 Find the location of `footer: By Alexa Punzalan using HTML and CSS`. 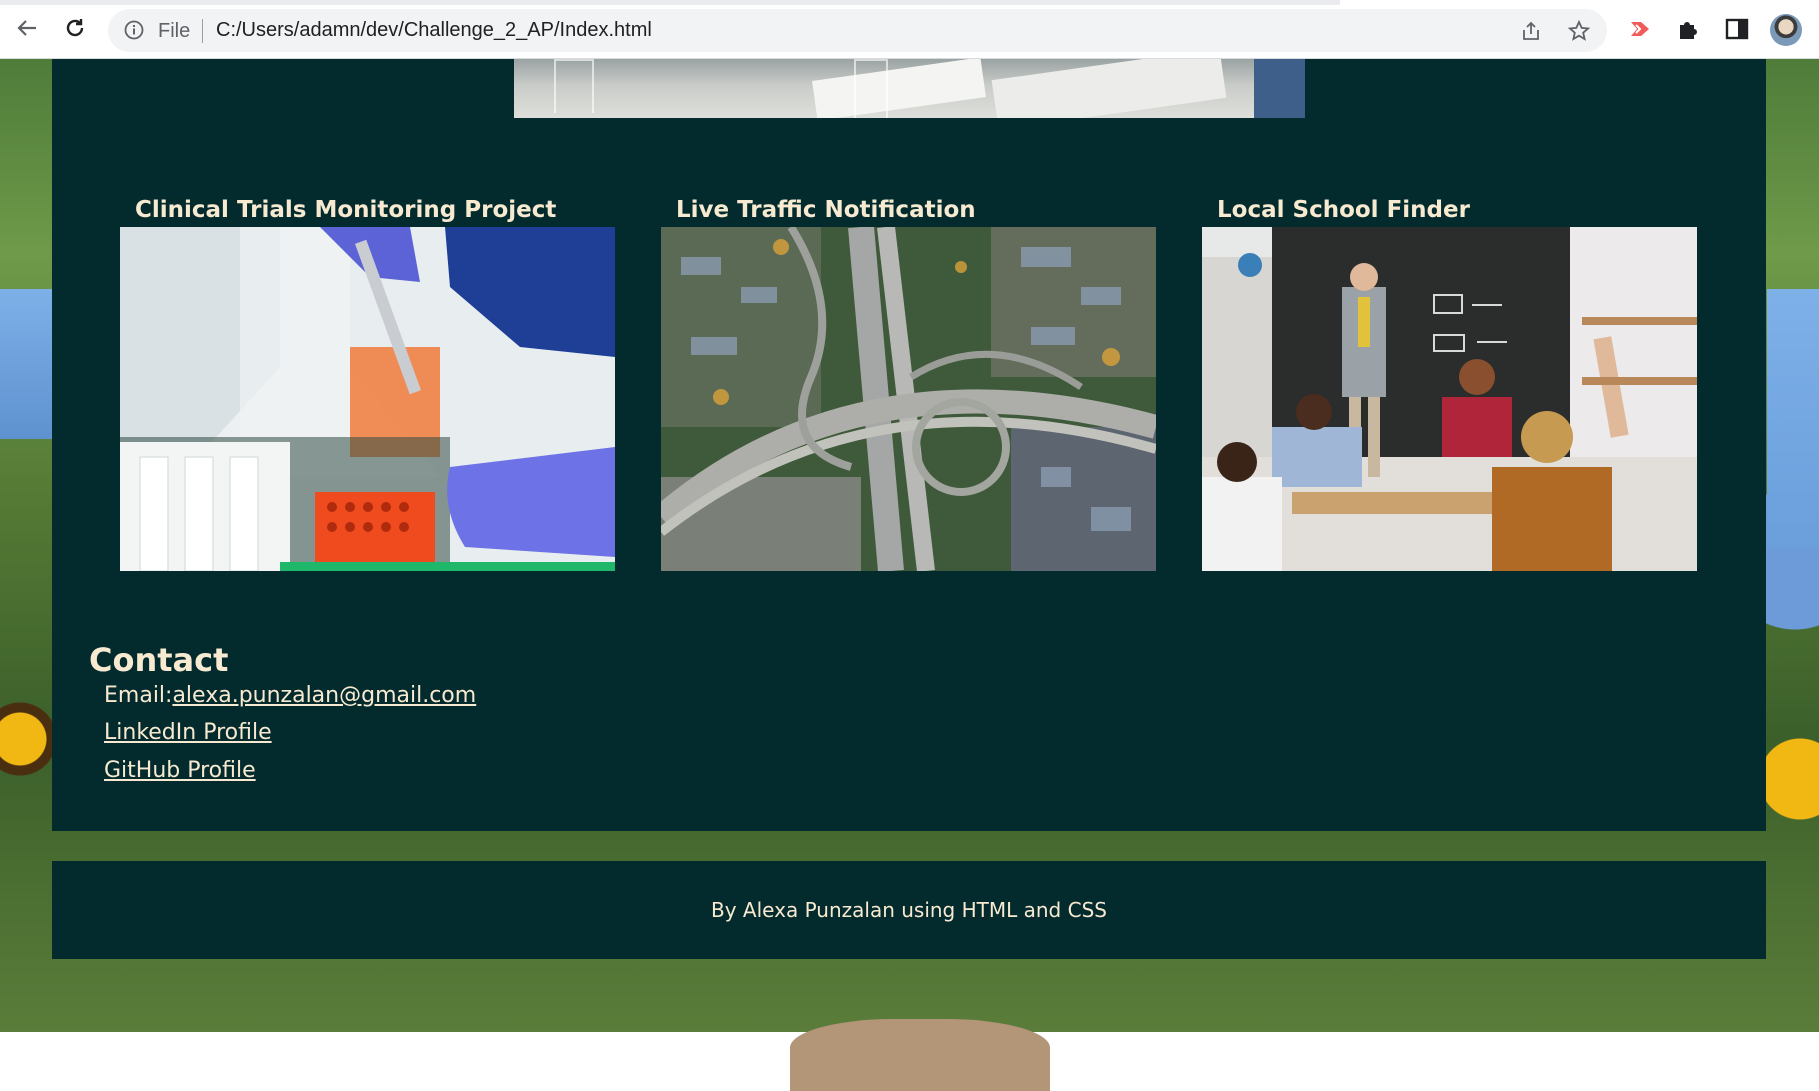

footer: By Alexa Punzalan using HTML and CSS is located at coordinates (909, 910).